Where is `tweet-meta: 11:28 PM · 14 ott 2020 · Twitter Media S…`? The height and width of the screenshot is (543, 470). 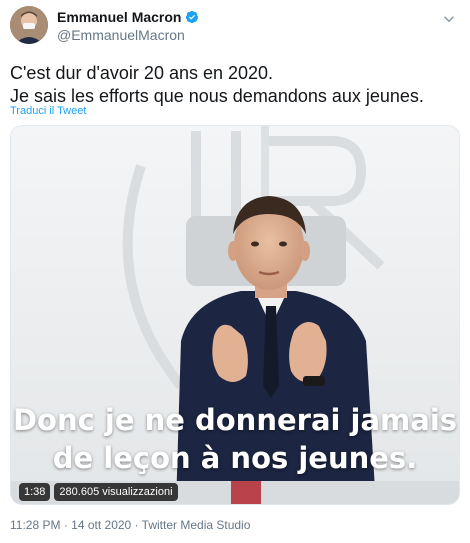
tweet-meta: 11:28 PM · 14 ott 2020 · Twitter Media S… is located at coordinates (130, 525).